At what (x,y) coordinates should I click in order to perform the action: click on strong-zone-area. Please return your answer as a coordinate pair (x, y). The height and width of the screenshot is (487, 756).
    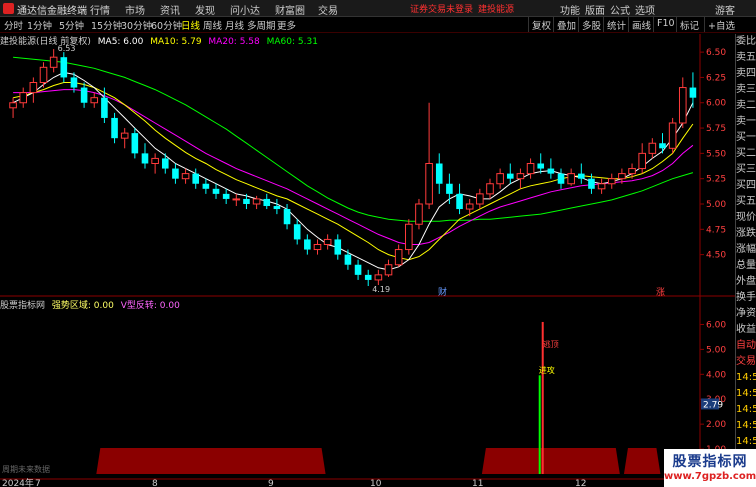
    Looking at the image, I should click on (211, 461).